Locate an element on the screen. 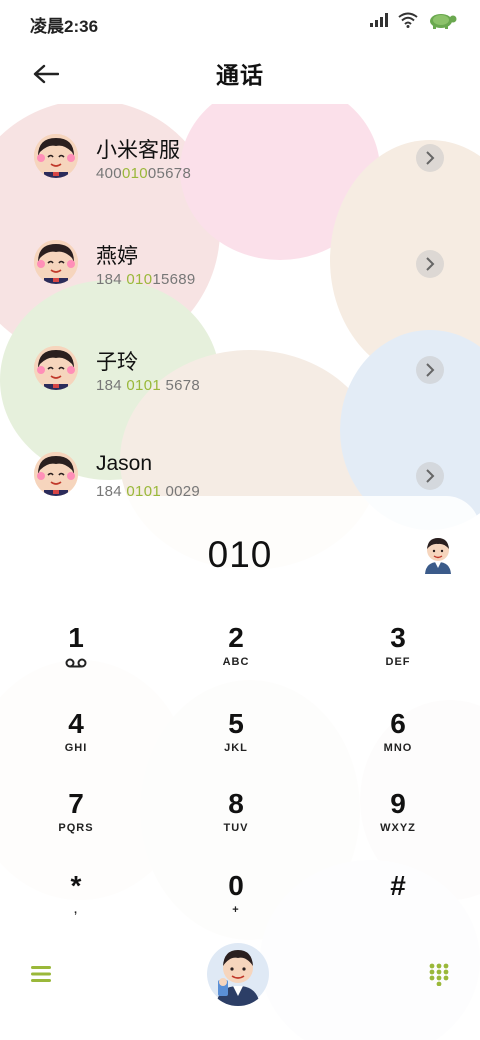 The height and width of the screenshot is (1040, 480). keypad-icon is located at coordinates (439, 975).